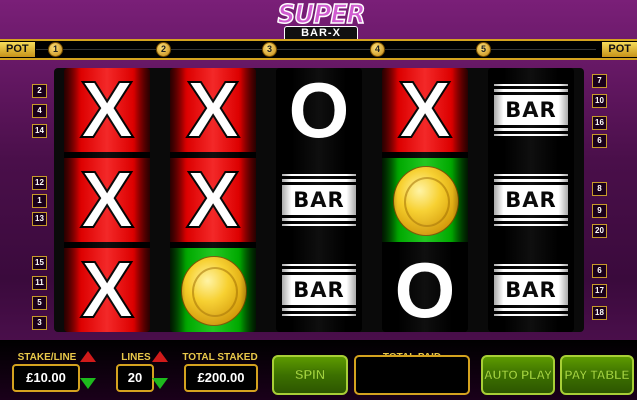 The image size is (637, 400). What do you see at coordinates (483, 49) in the screenshot?
I see `pot-number-5: 5` at bounding box center [483, 49].